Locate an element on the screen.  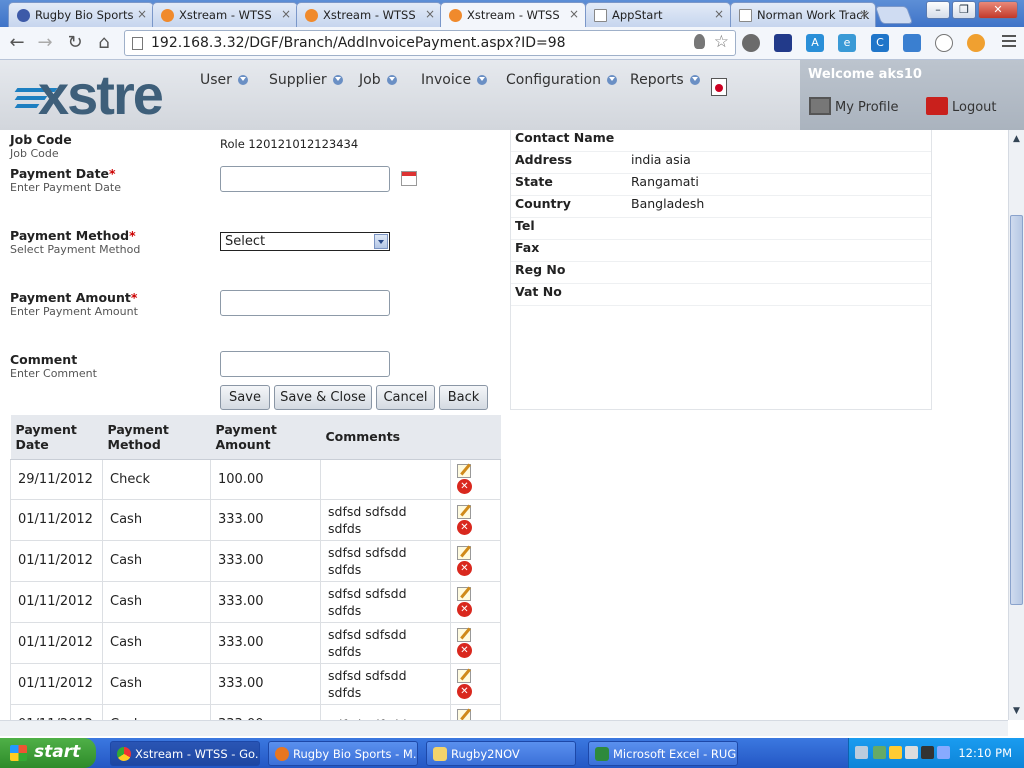
back-button: Back is located at coordinates (463, 397).